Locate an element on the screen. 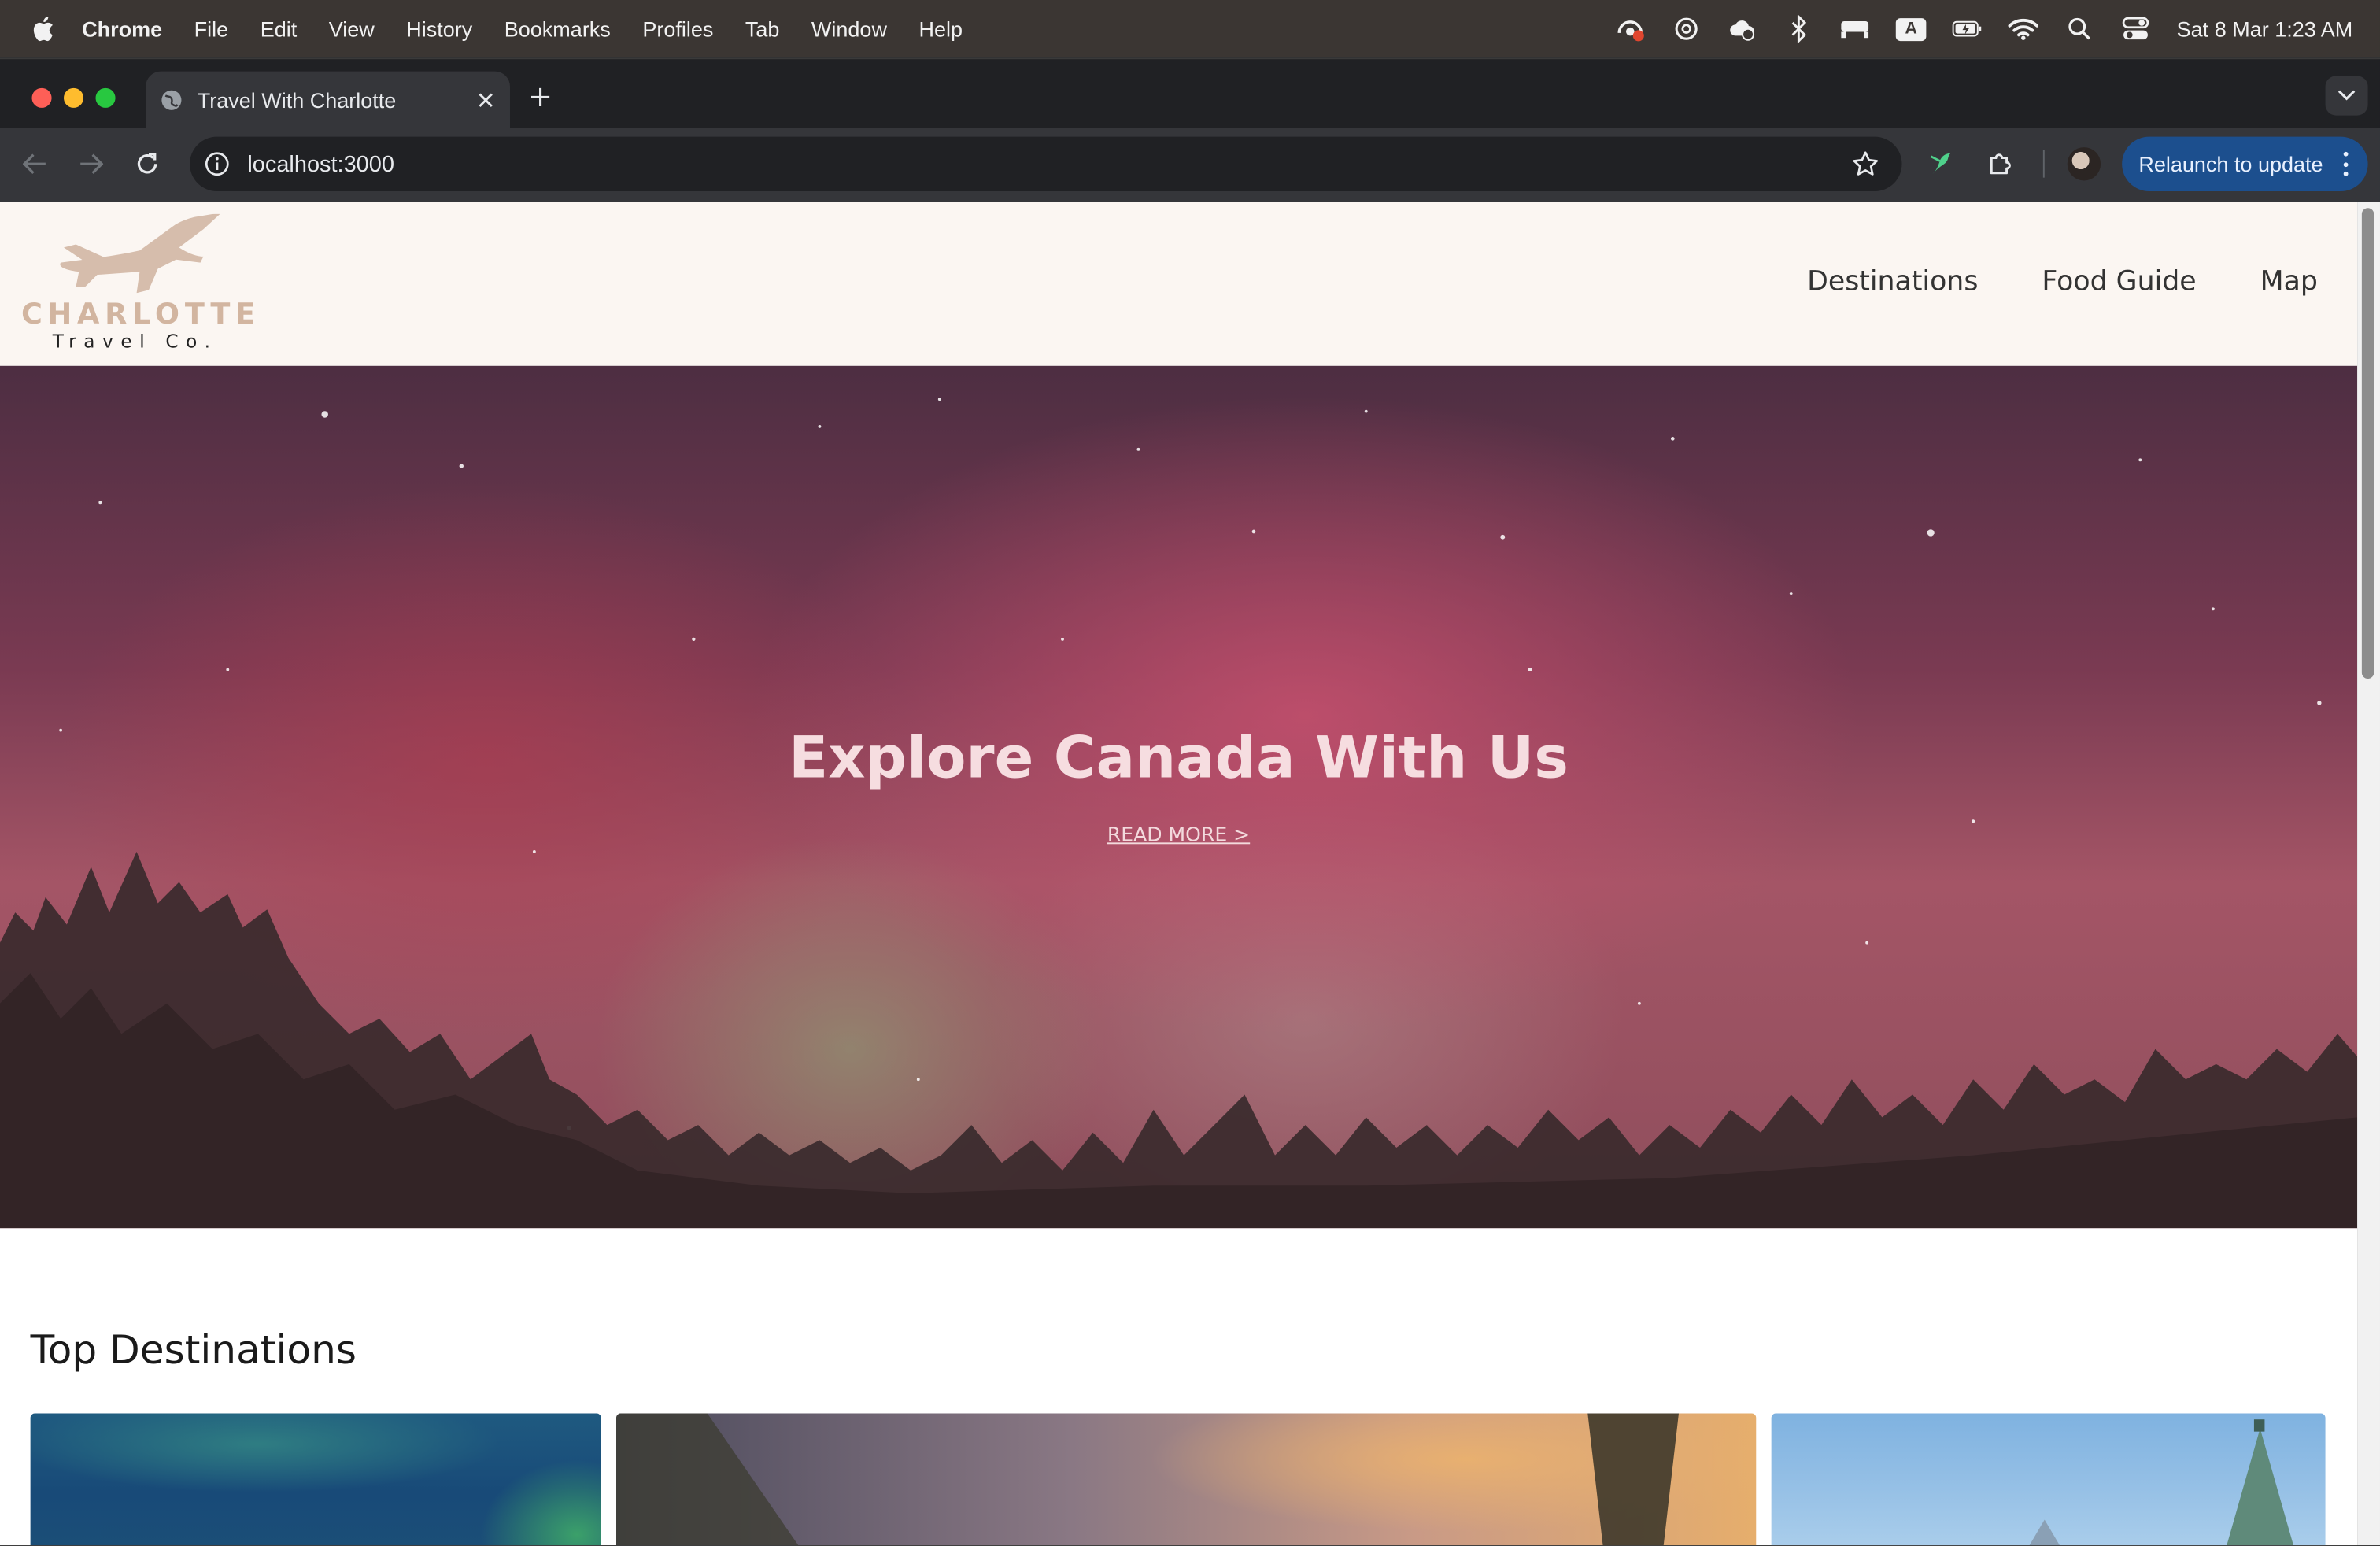  destination-card-sunset-forest is located at coordinates (1186, 1479).